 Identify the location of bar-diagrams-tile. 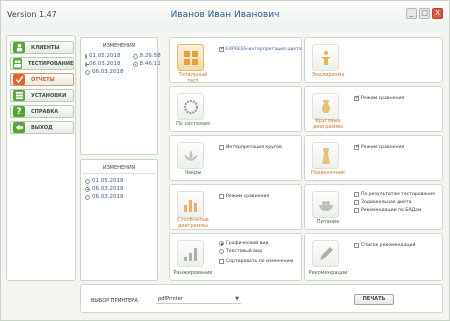
(190, 204).